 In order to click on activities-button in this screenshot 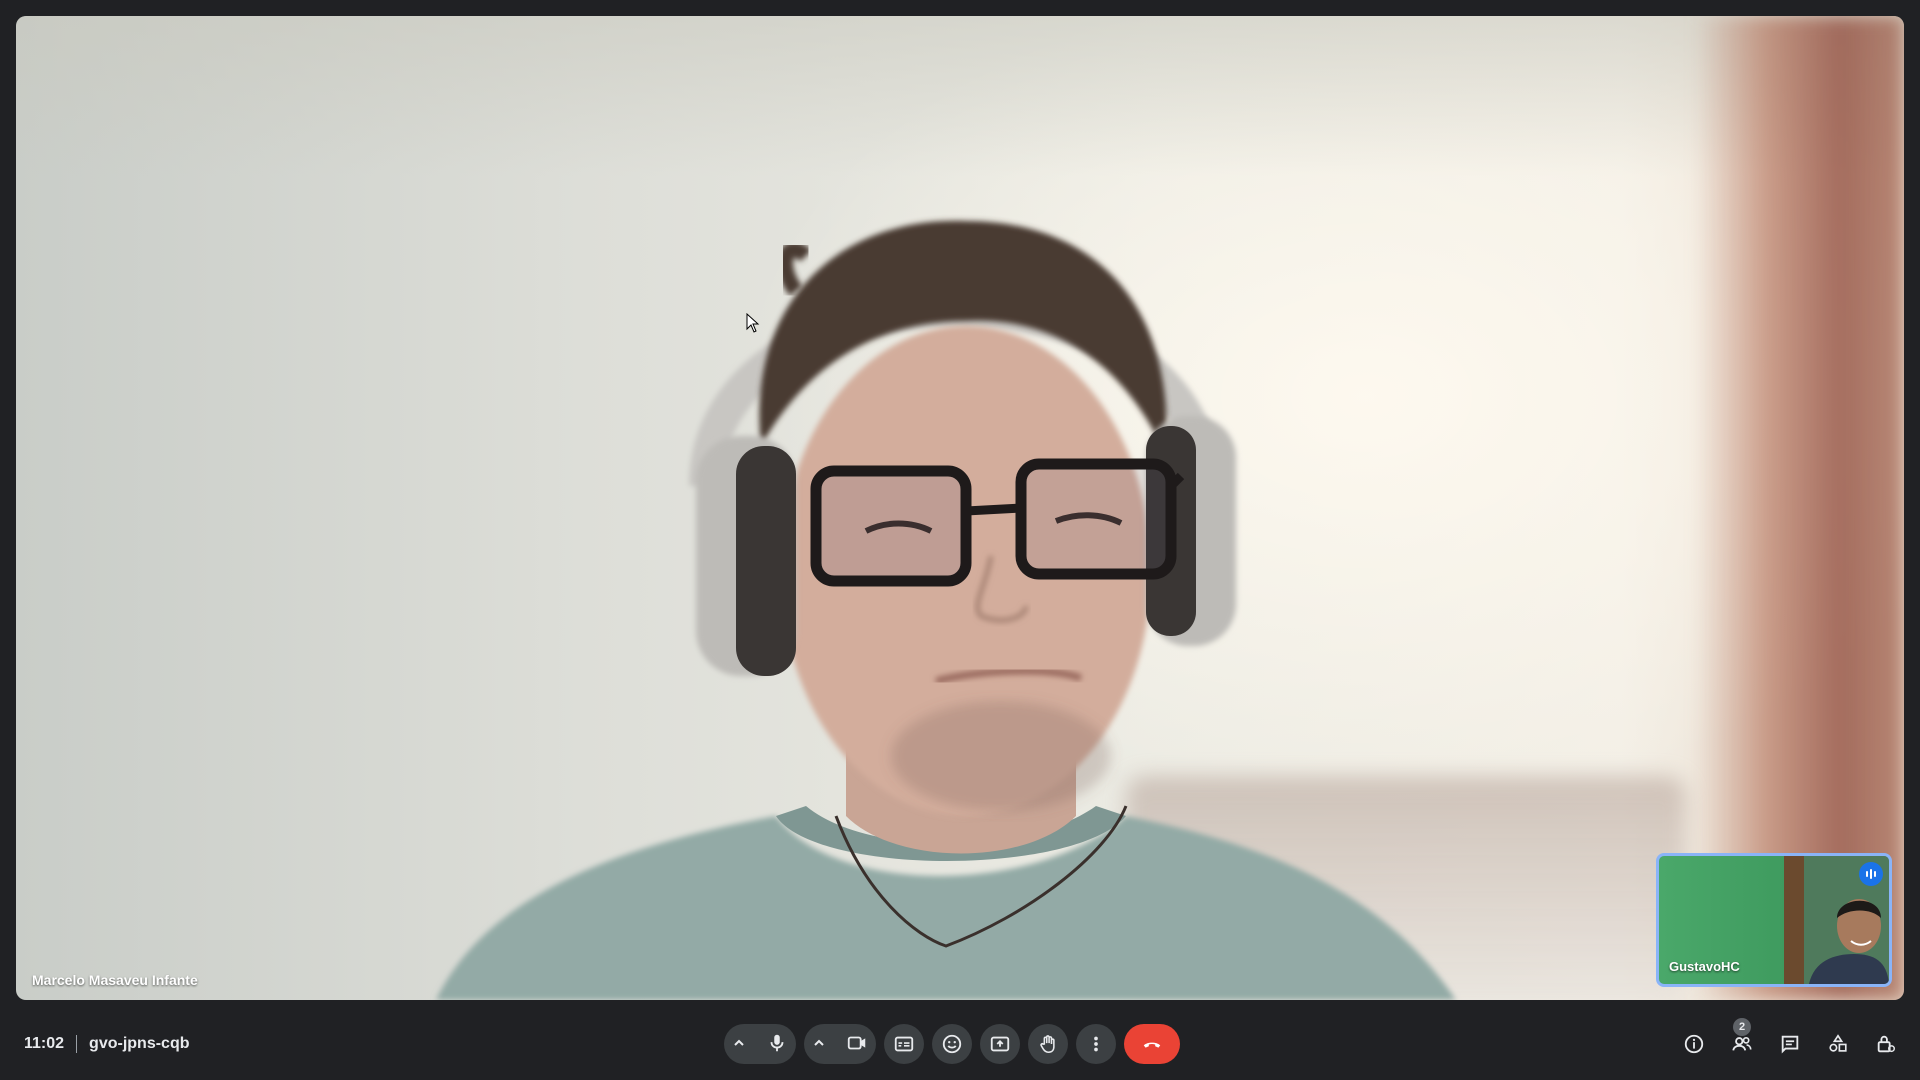, I will do `click(1838, 1044)`.